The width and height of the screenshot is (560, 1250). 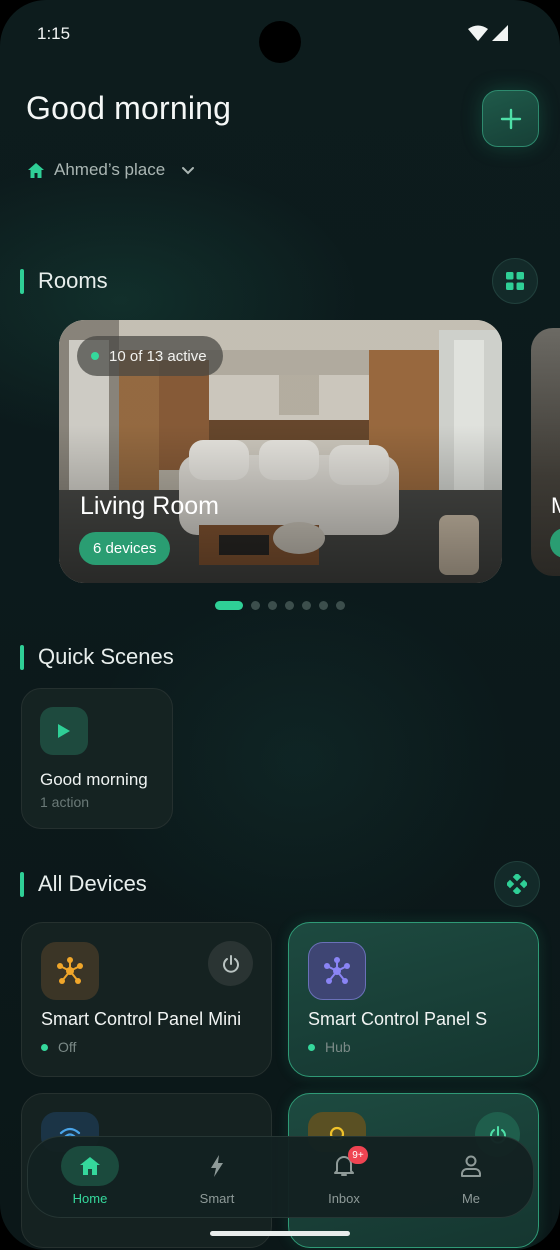 I want to click on power-button, so click(x=230, y=963).